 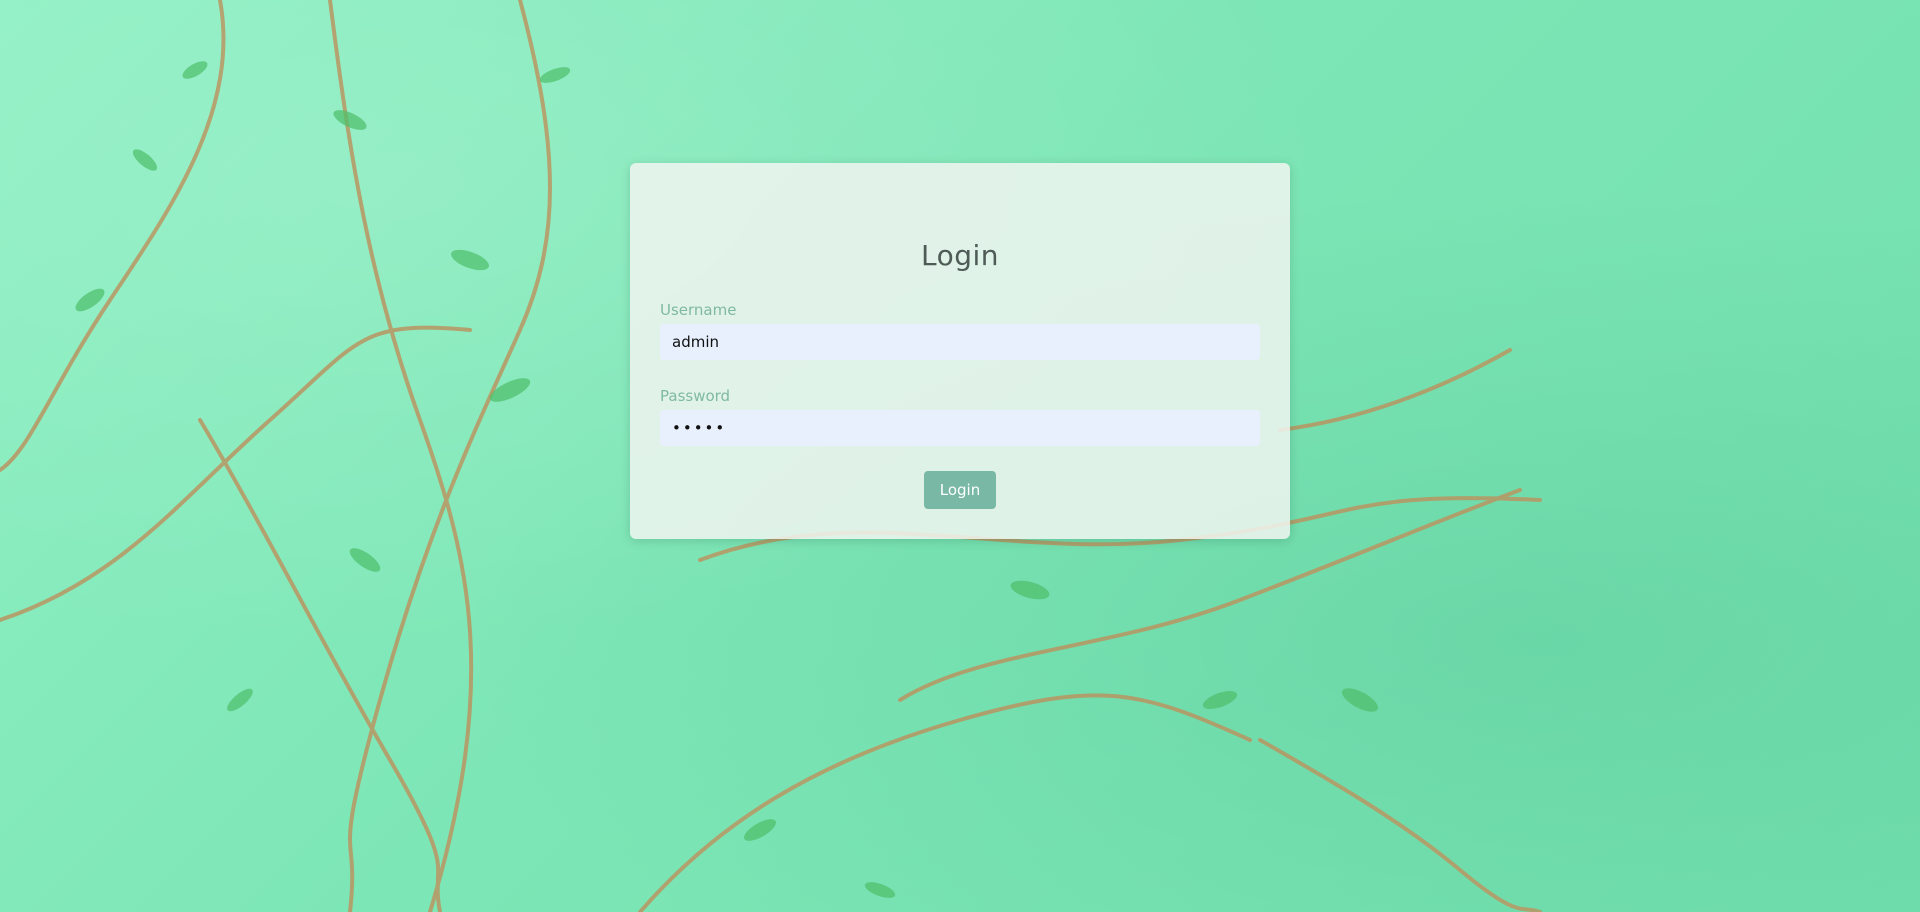 What do you see at coordinates (960, 342) in the screenshot?
I see `username-input` at bounding box center [960, 342].